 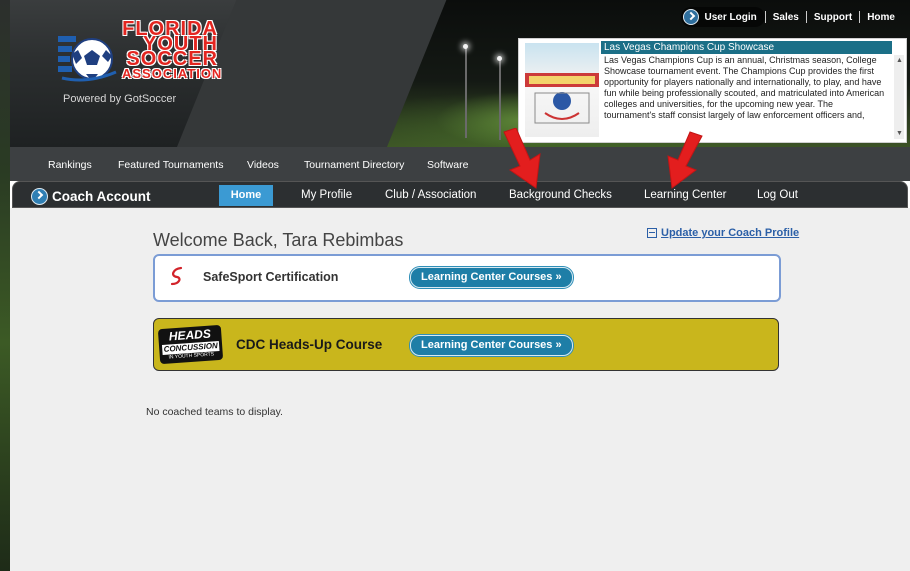 What do you see at coordinates (326, 195) in the screenshot?
I see `tab-my-profile: My Profile` at bounding box center [326, 195].